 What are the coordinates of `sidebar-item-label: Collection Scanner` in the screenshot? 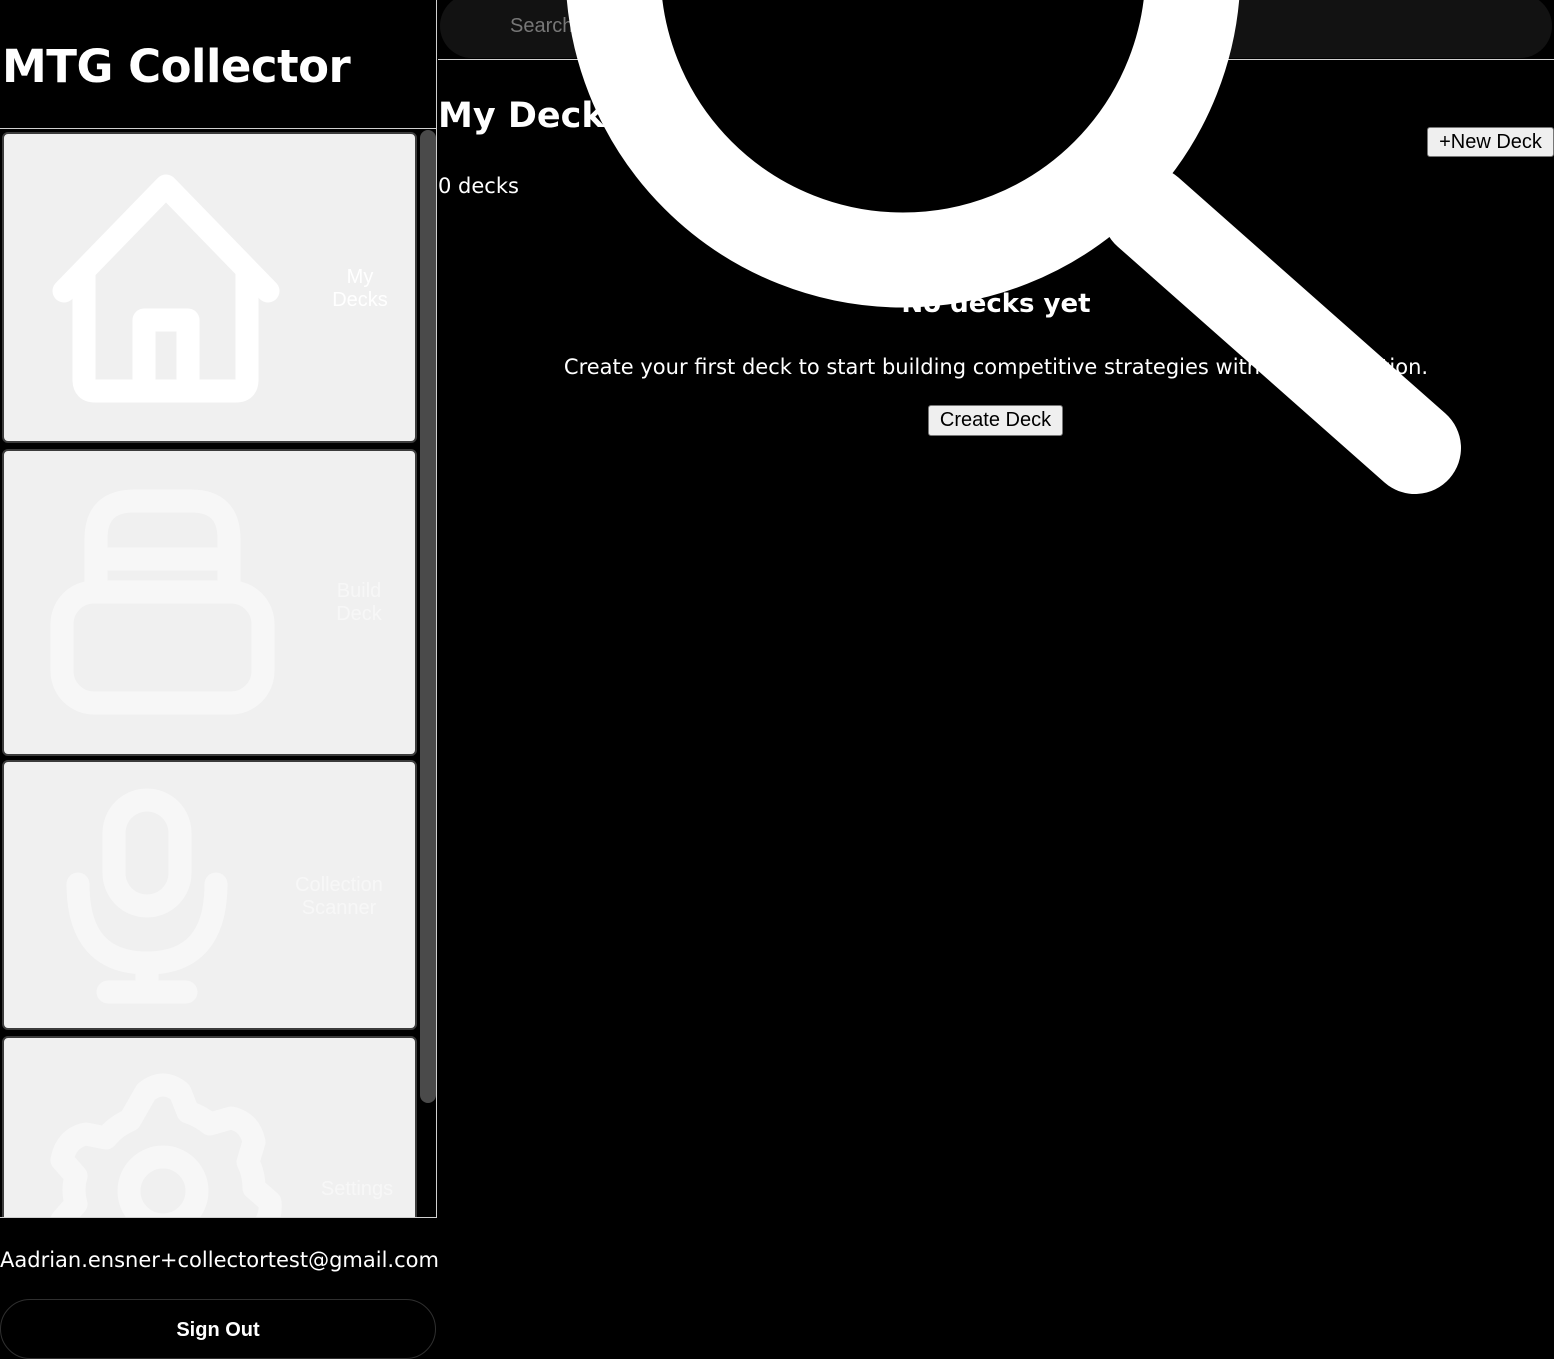 It's located at (339, 896).